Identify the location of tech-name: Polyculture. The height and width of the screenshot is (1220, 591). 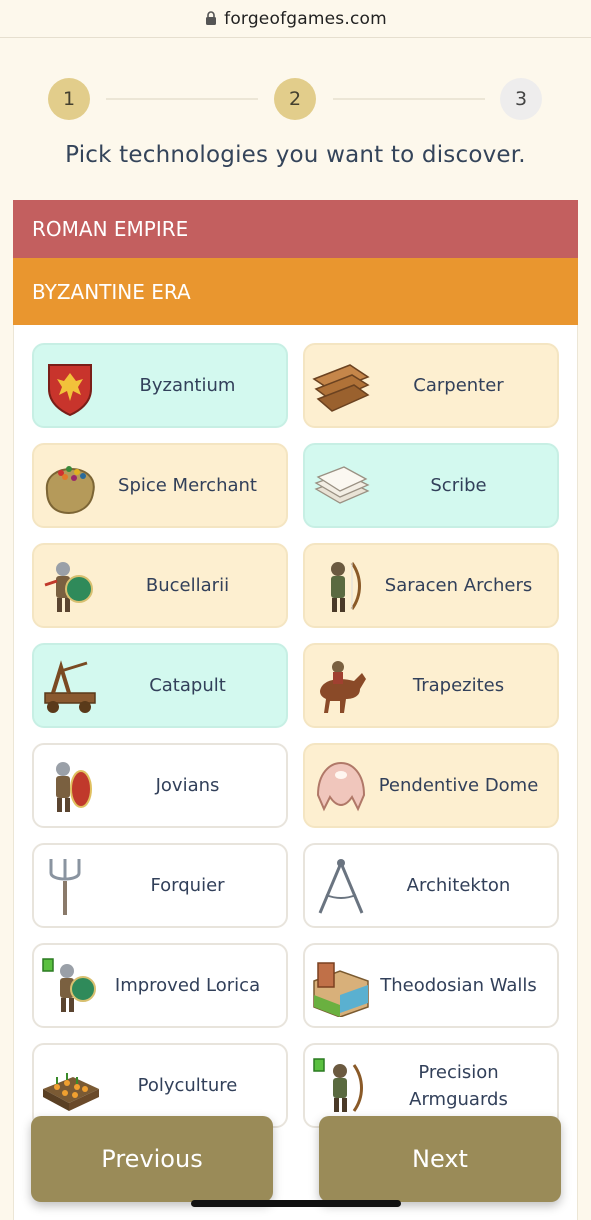
(187, 1085).